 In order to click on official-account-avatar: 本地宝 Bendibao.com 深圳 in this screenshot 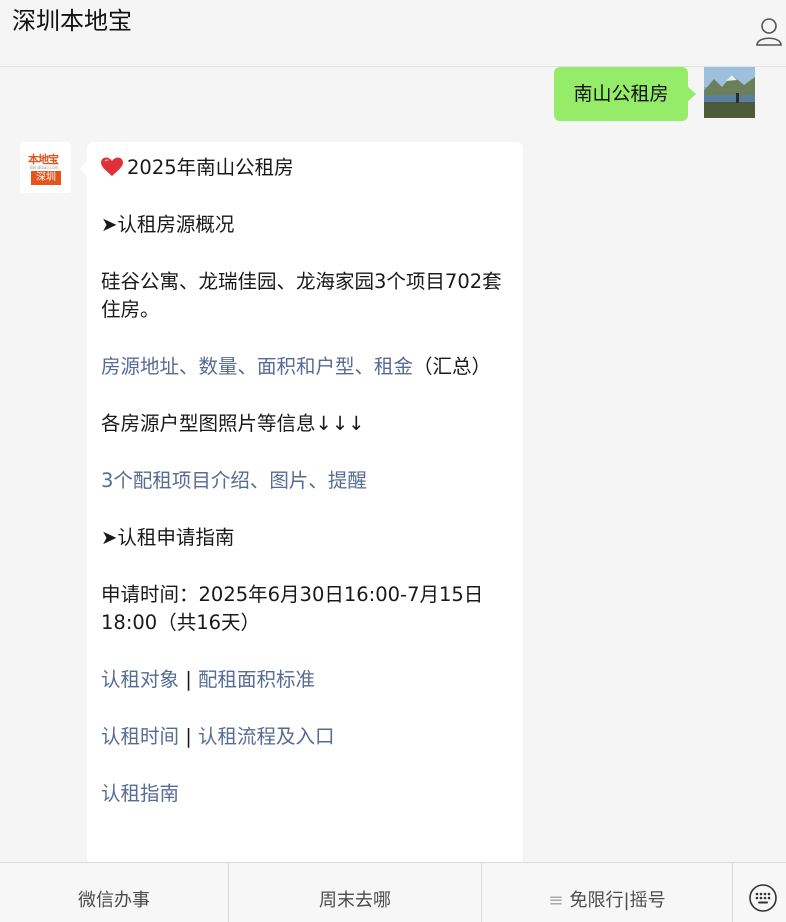, I will do `click(45, 167)`.